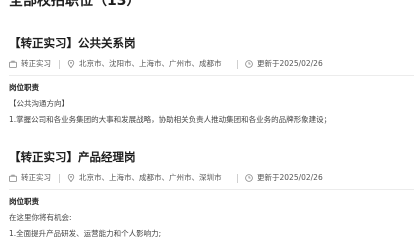 This screenshot has height=240, width=420. I want to click on job-cities: 北京市、沈阳市、上海市、广州市、成都市, so click(150, 63).